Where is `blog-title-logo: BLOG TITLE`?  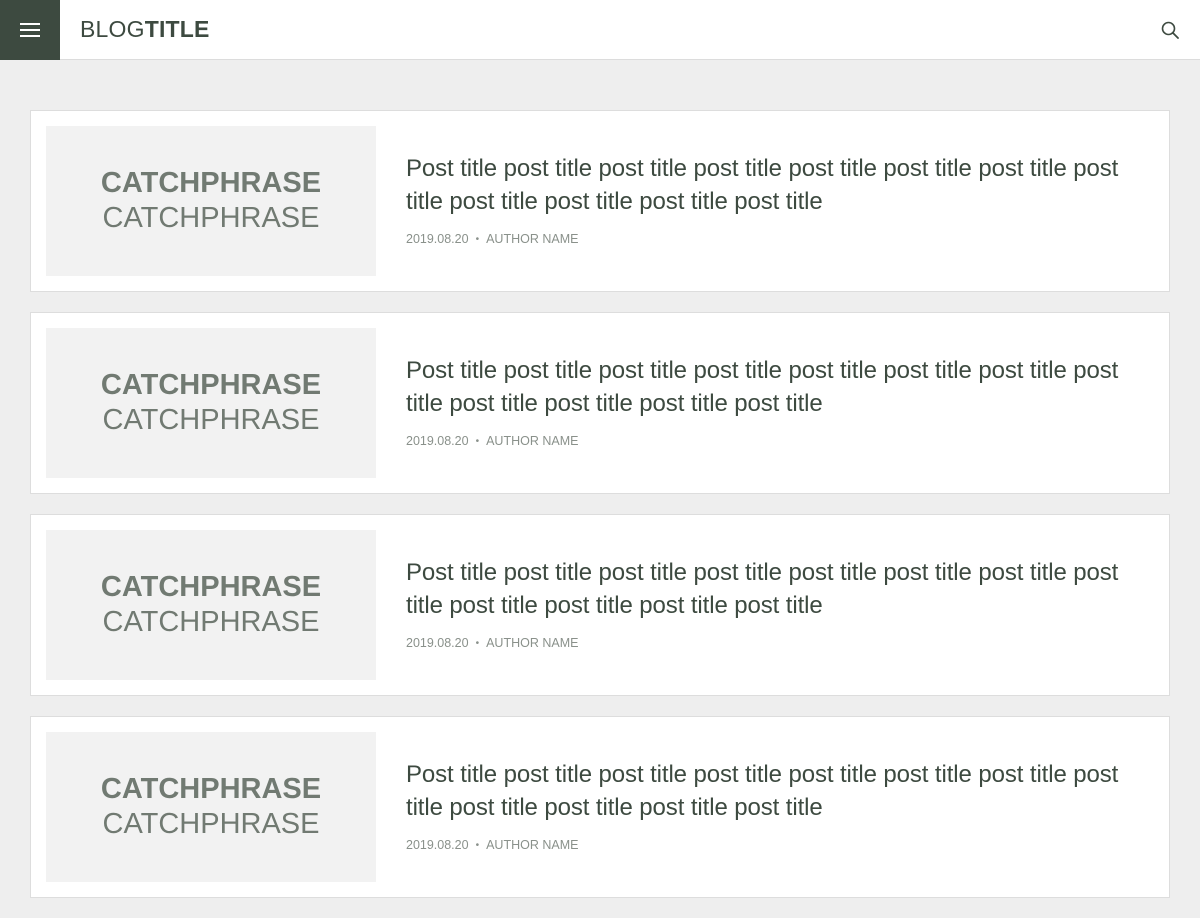
blog-title-logo: BLOG TITLE is located at coordinates (145, 29).